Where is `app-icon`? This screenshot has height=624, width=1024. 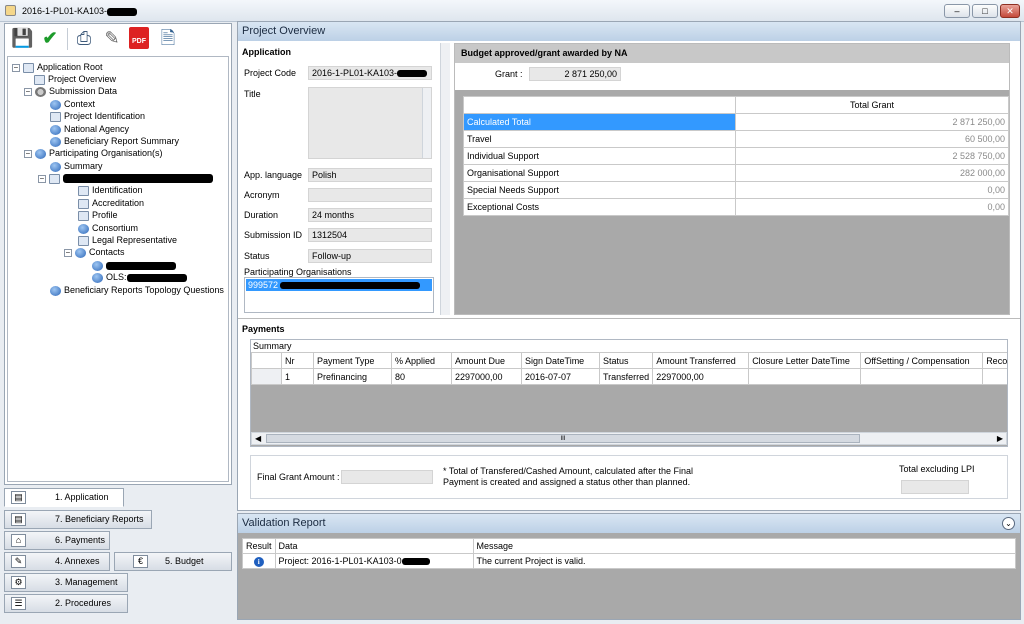 app-icon is located at coordinates (10, 10).